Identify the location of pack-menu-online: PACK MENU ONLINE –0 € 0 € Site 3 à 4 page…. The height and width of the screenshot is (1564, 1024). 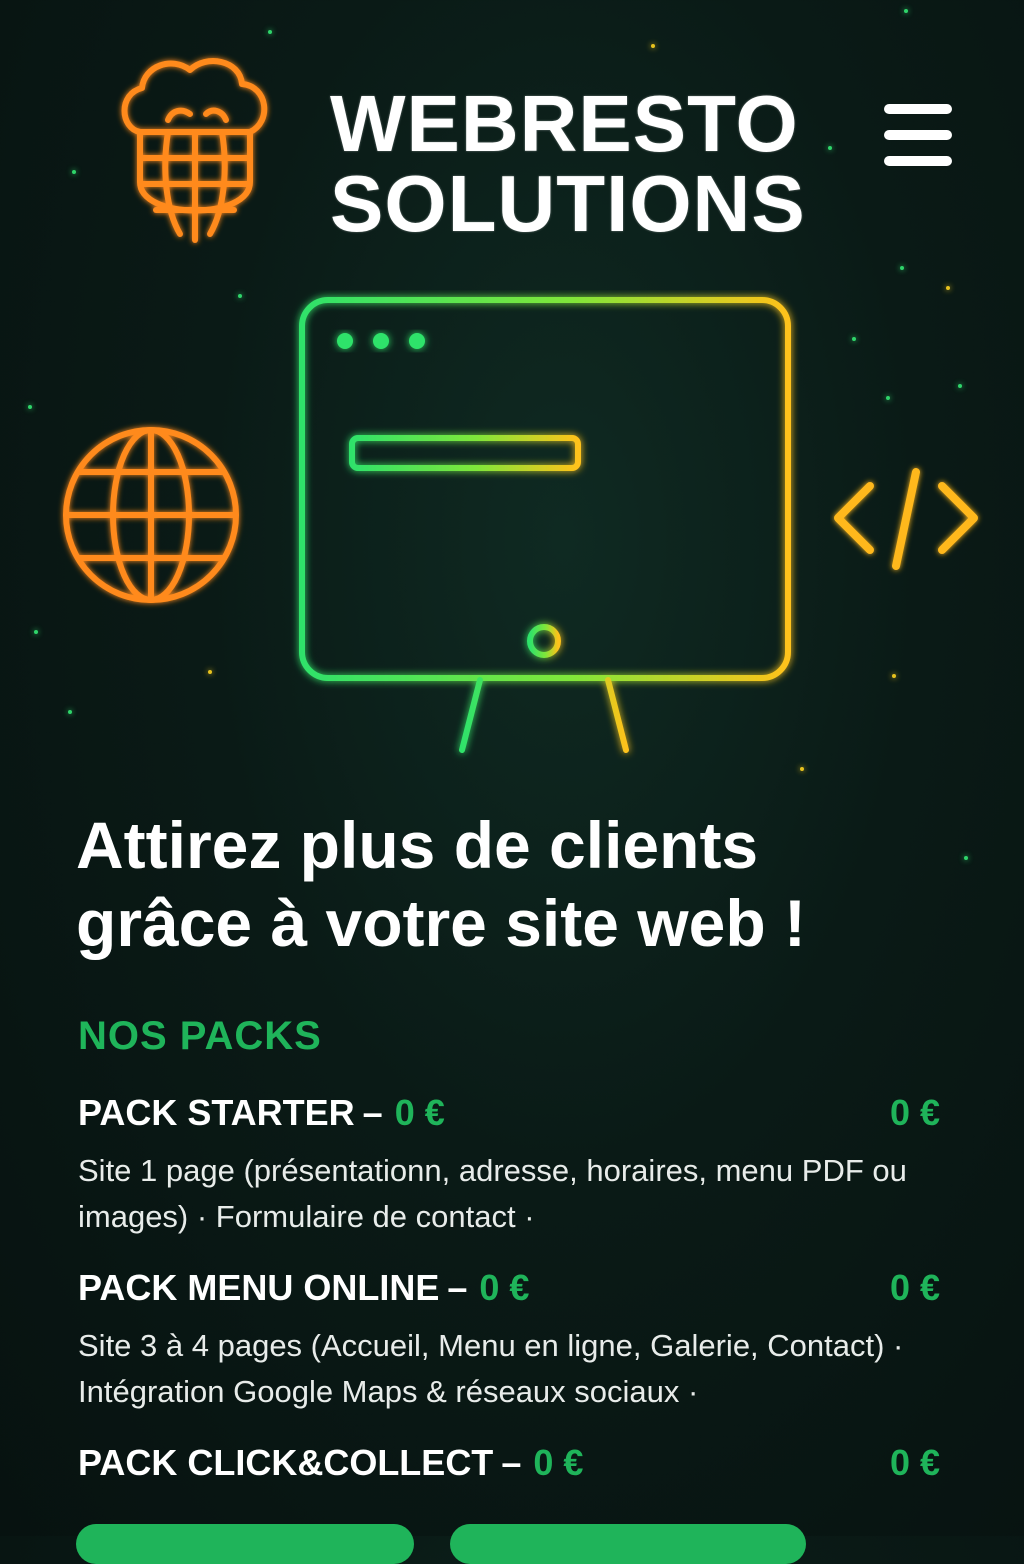
(518, 1341).